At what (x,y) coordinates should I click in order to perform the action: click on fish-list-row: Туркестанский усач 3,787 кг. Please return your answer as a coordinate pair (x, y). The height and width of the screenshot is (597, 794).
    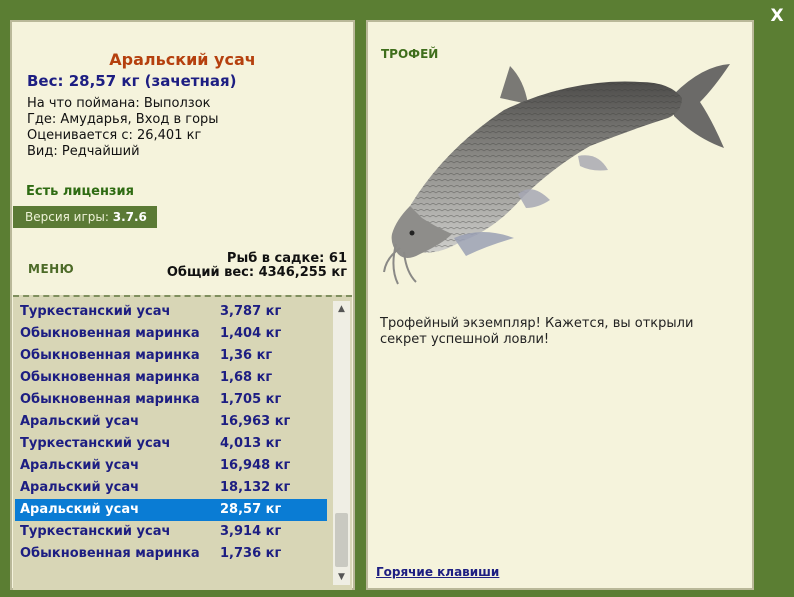
    Looking at the image, I should click on (171, 312).